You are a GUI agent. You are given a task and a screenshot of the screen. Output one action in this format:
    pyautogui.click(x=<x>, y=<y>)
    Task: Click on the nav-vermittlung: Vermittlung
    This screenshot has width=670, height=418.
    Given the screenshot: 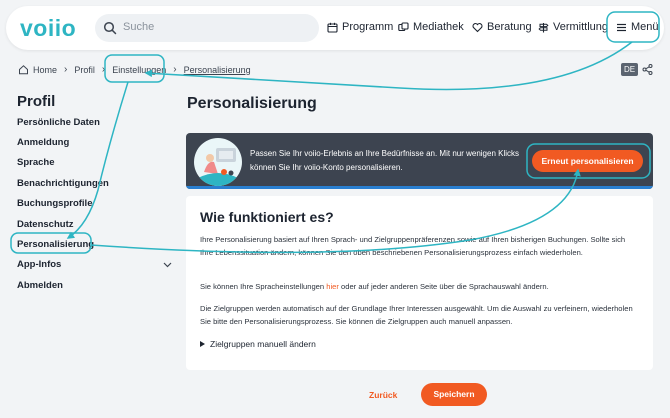 What is the action you would take?
    pyautogui.click(x=573, y=27)
    